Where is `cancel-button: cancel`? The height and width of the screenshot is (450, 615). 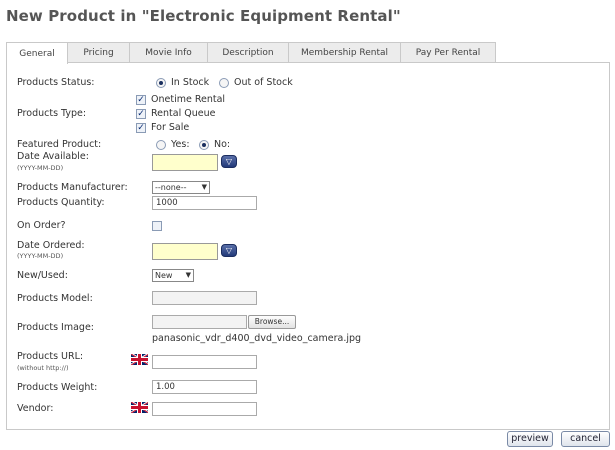
cancel-button: cancel is located at coordinates (585, 439).